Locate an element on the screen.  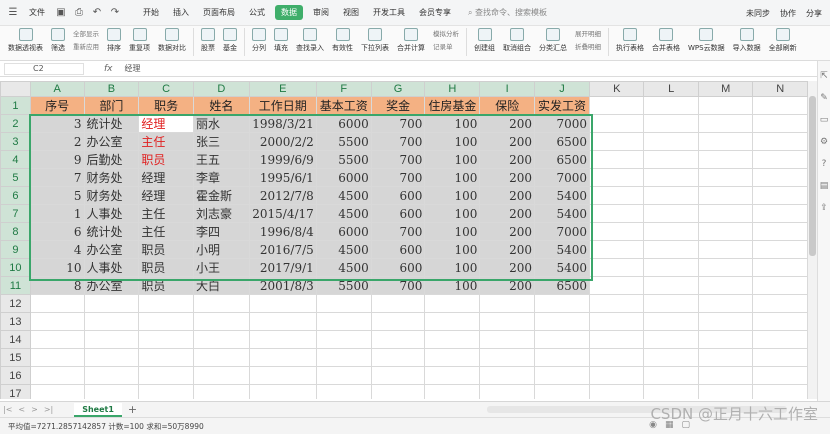
column-header: B is located at coordinates (111, 89).